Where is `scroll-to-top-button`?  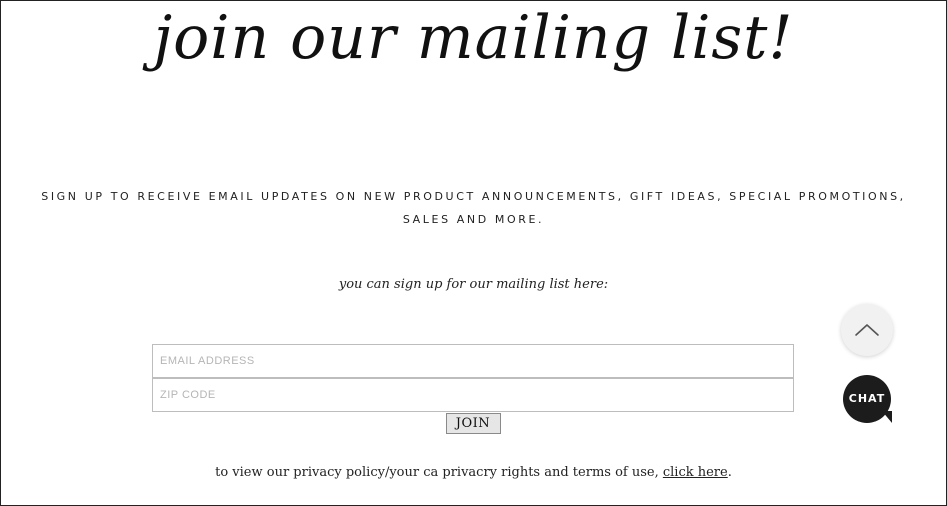
scroll-to-top-button is located at coordinates (867, 330).